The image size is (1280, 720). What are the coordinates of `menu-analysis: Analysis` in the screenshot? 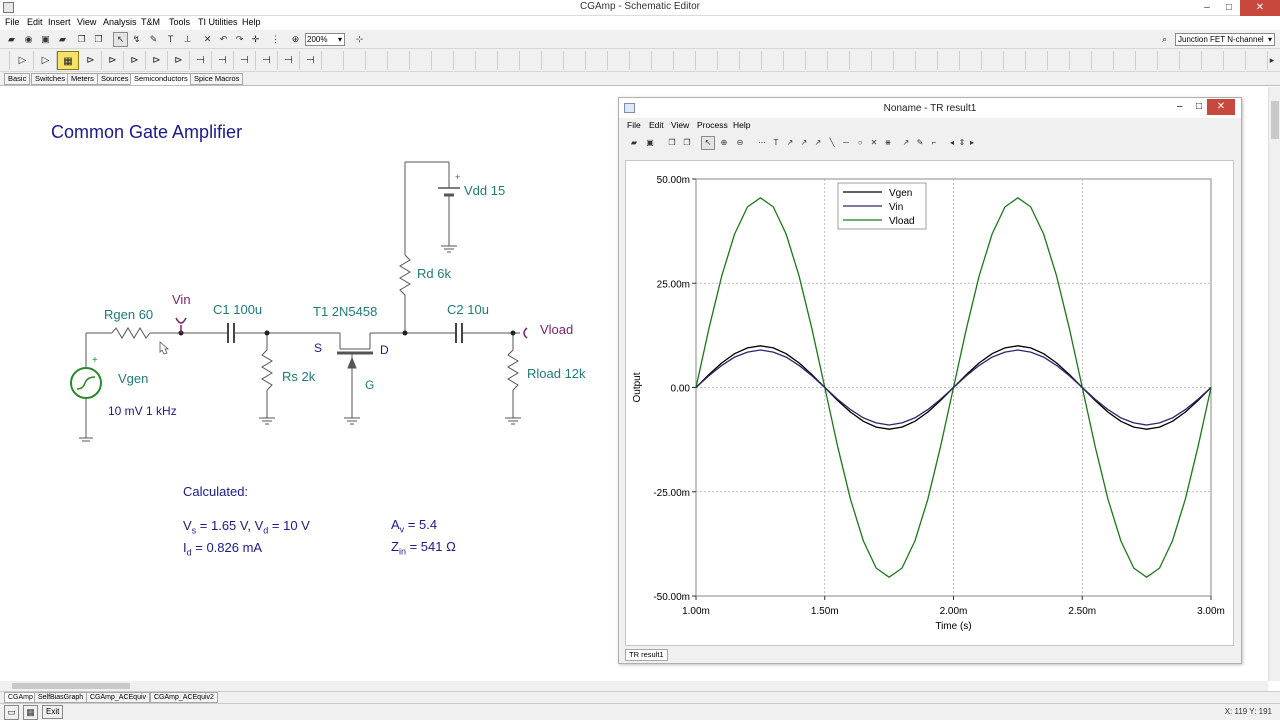 It's located at (120, 22).